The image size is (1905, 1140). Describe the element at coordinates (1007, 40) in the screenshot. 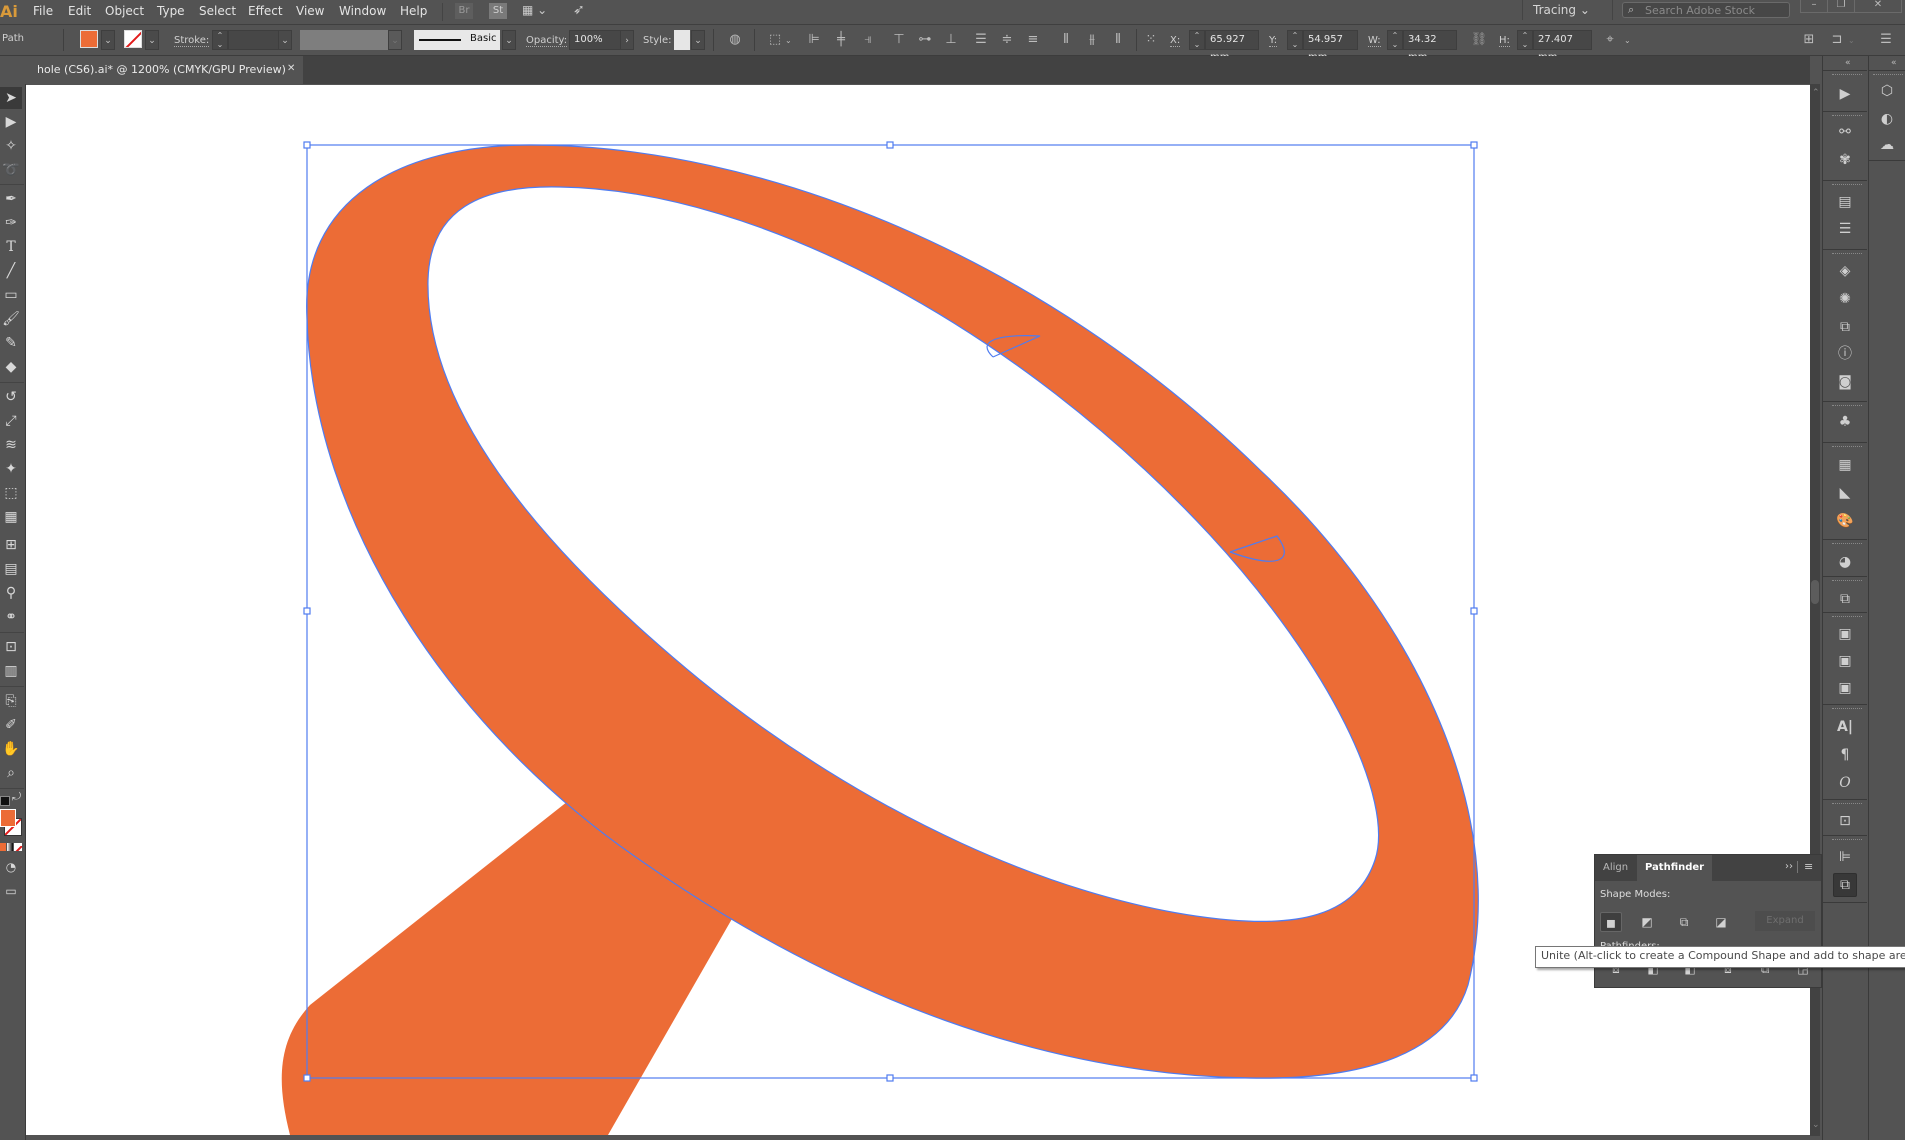

I see `vertical-distribute-center-icon: ≑` at that location.